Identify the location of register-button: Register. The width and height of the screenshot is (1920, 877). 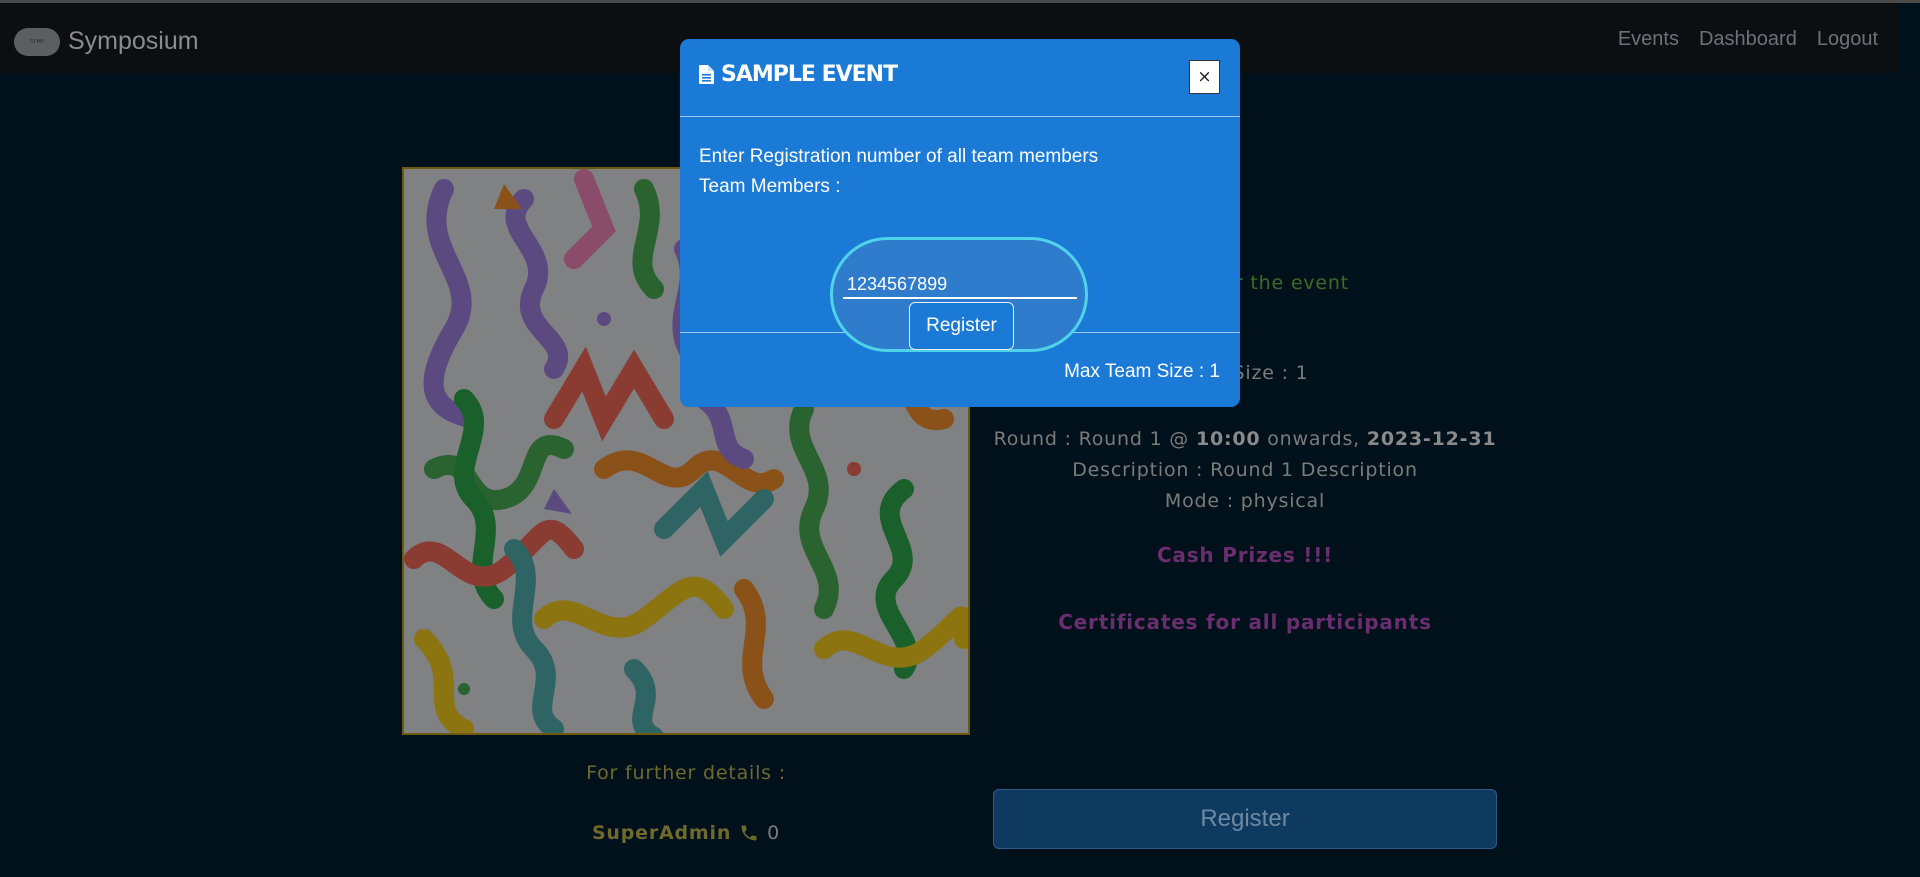
(1245, 819).